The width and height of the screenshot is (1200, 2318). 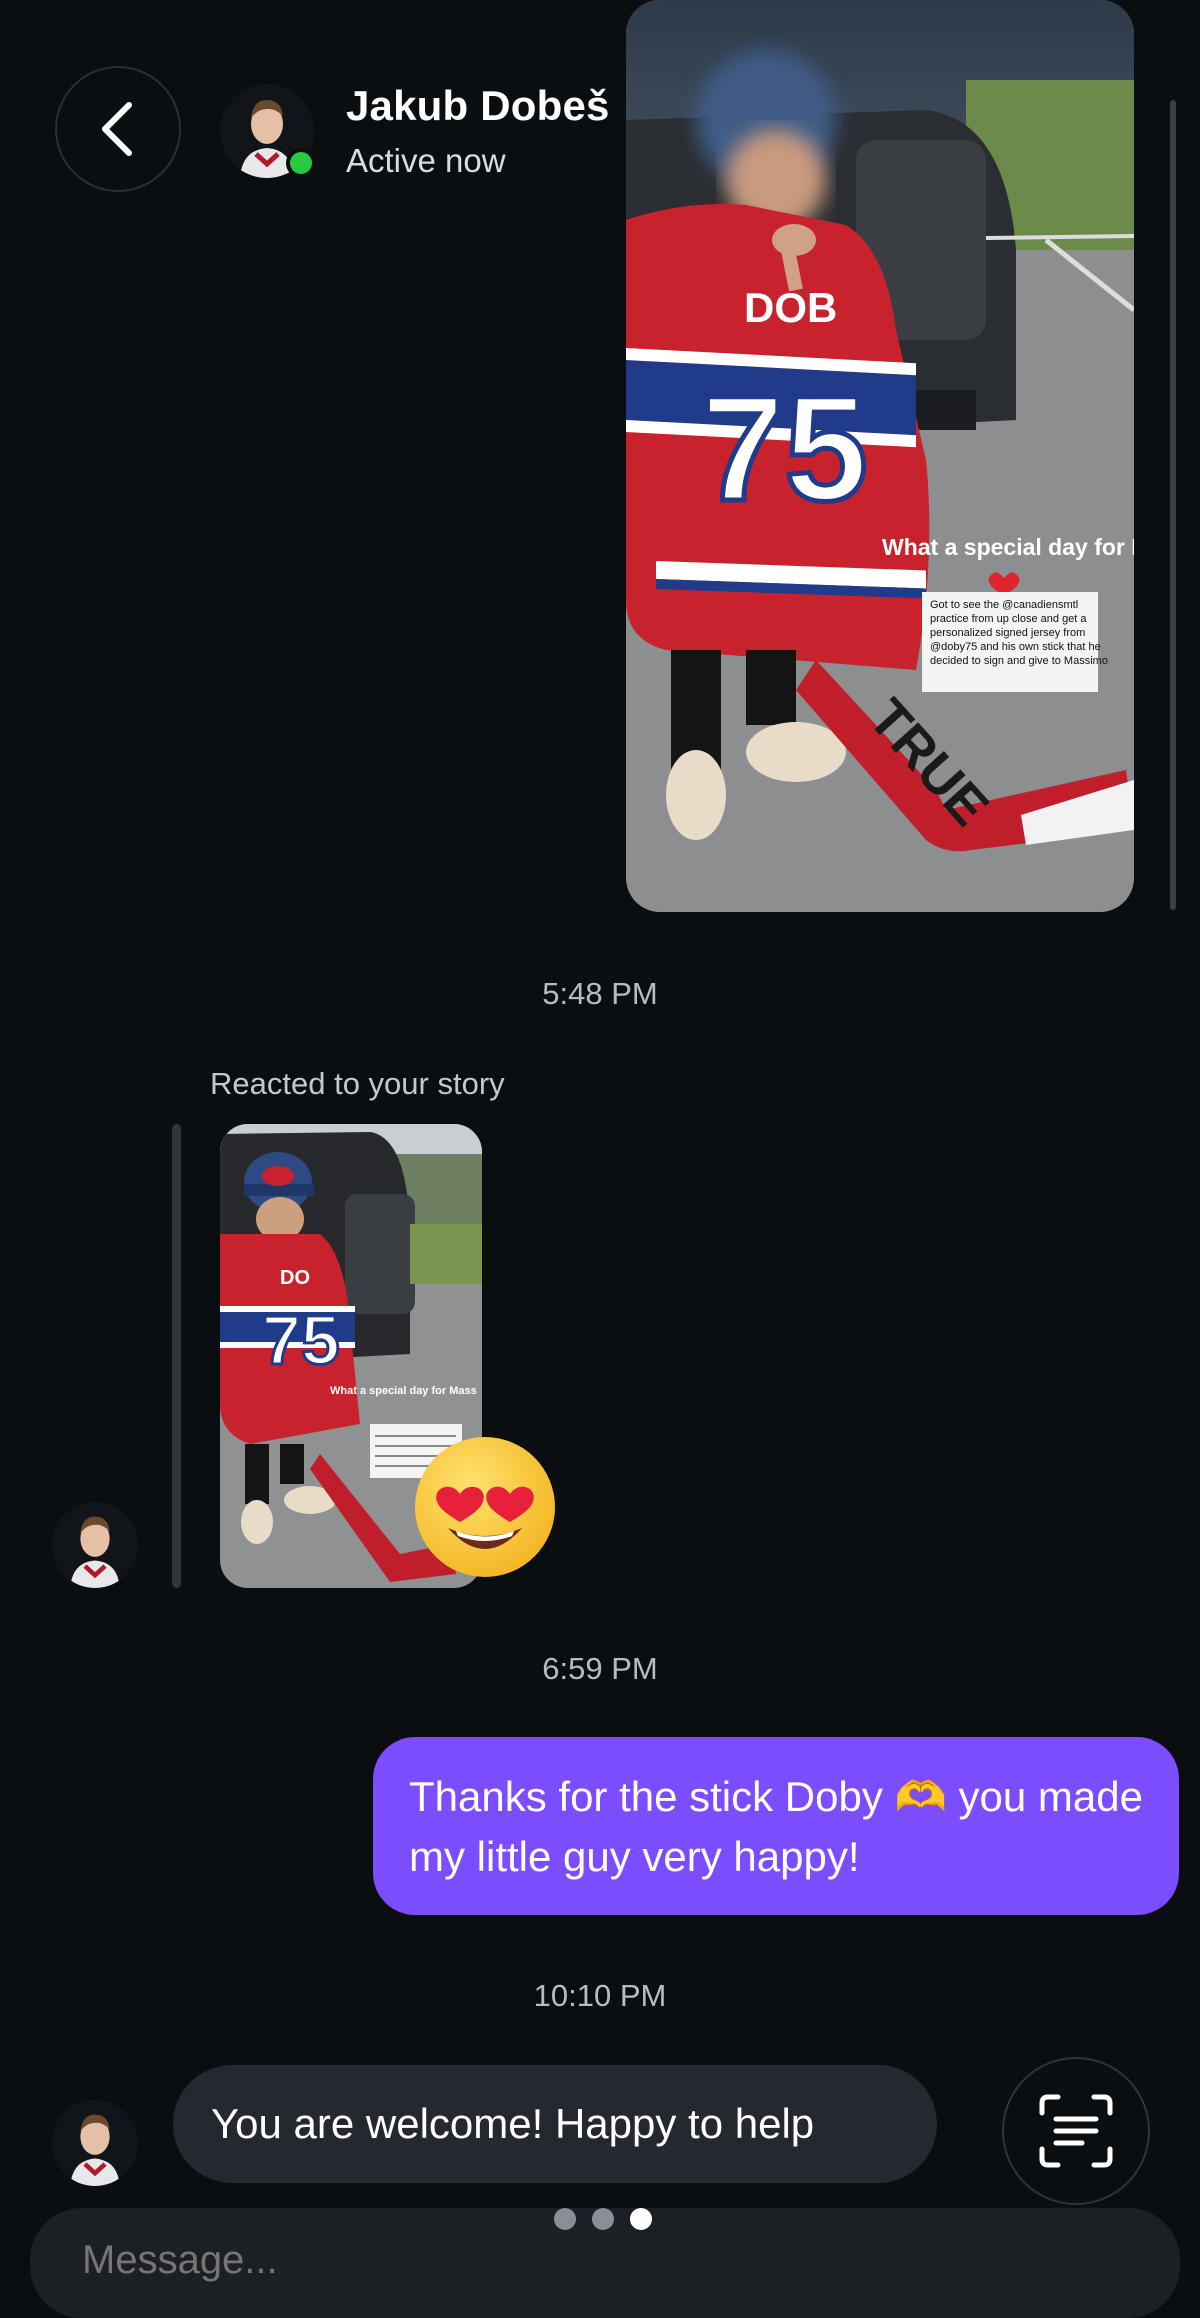 I want to click on timestamp: 10:10 PM, so click(x=600, y=1995).